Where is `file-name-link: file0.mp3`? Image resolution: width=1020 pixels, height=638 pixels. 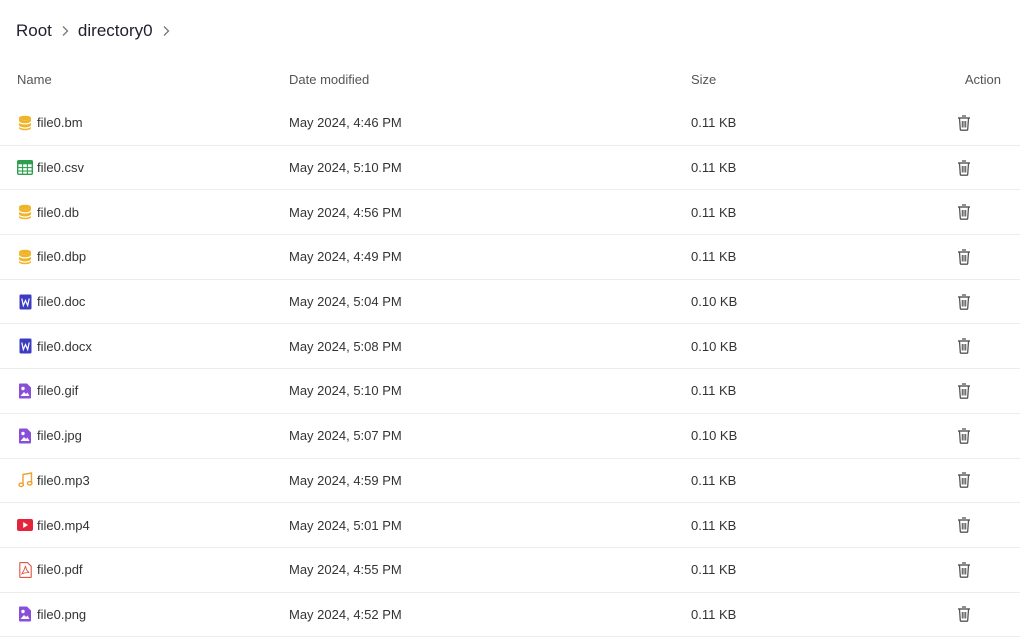
file-name-link: file0.mp3 is located at coordinates (63, 480).